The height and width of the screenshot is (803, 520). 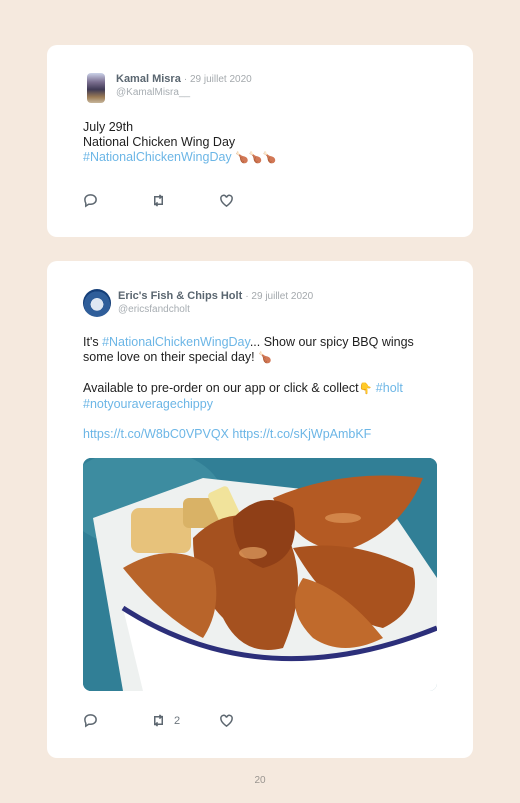 I want to click on url-link: https://t.co/sKjWpAmbKF, so click(x=301, y=434).